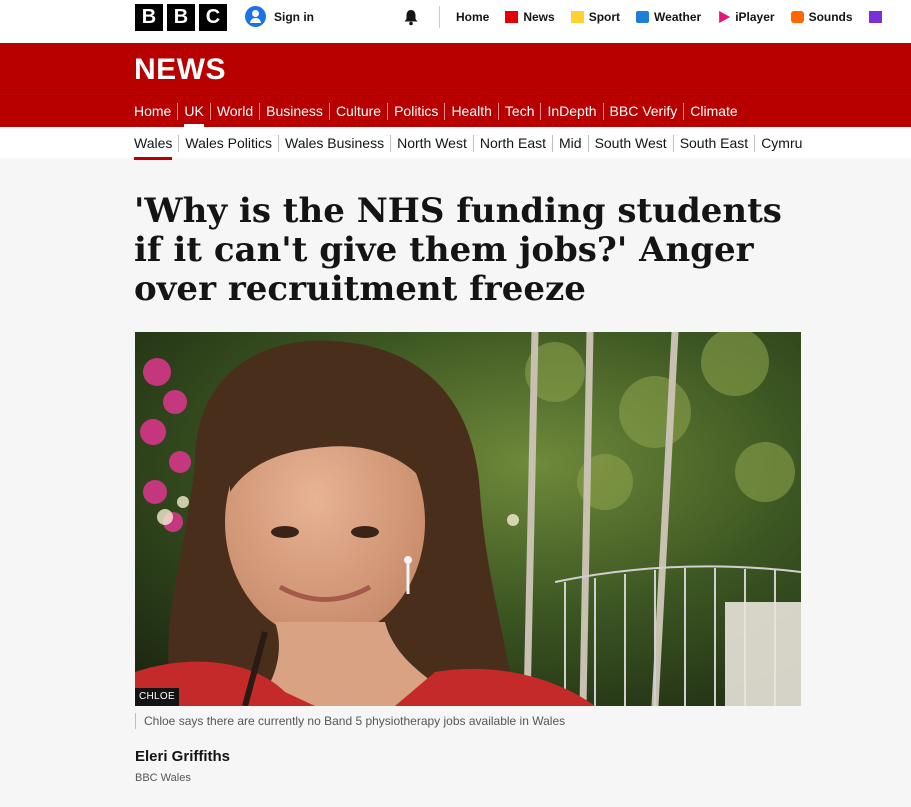 The width and height of the screenshot is (911, 807). What do you see at coordinates (334, 143) in the screenshot?
I see `sub-nav-item-wales-business: Wales Business` at bounding box center [334, 143].